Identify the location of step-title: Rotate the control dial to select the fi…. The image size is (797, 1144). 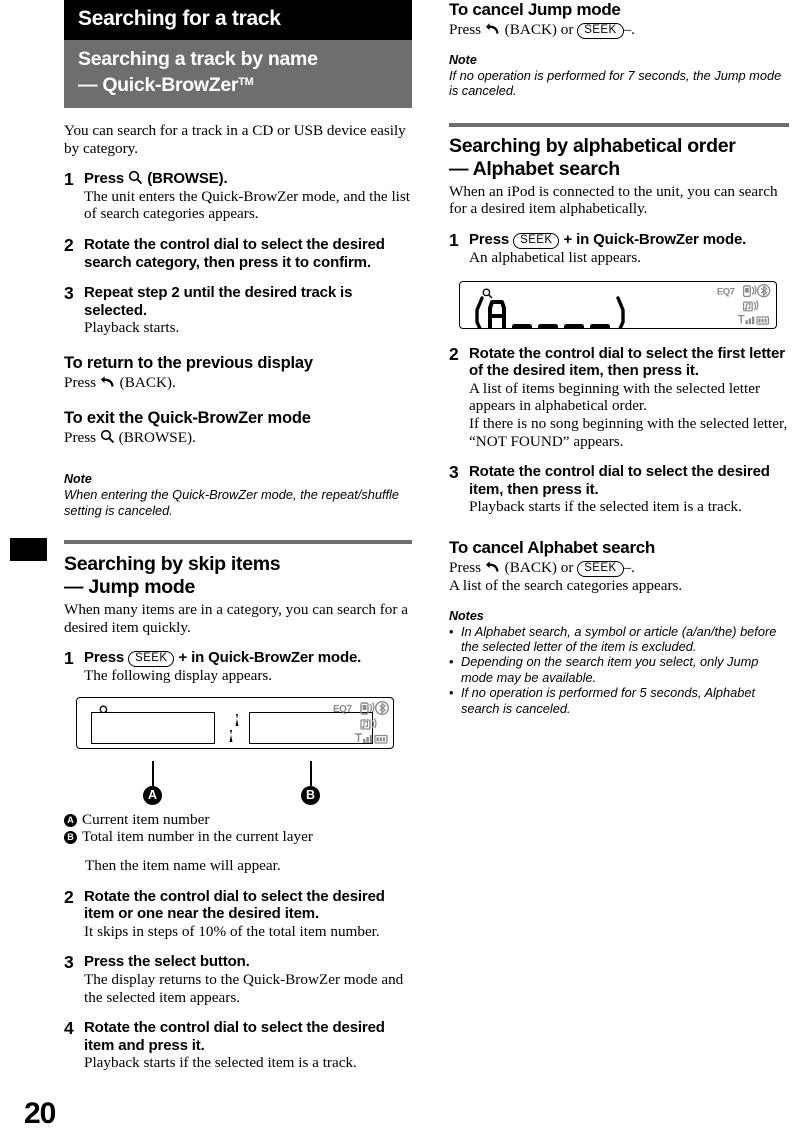
(627, 362).